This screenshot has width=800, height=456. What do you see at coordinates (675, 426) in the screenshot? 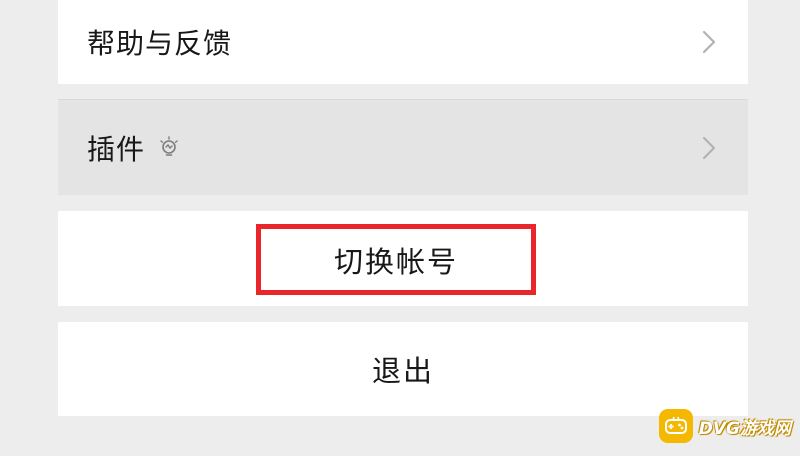
I see `gamepad-icon` at bounding box center [675, 426].